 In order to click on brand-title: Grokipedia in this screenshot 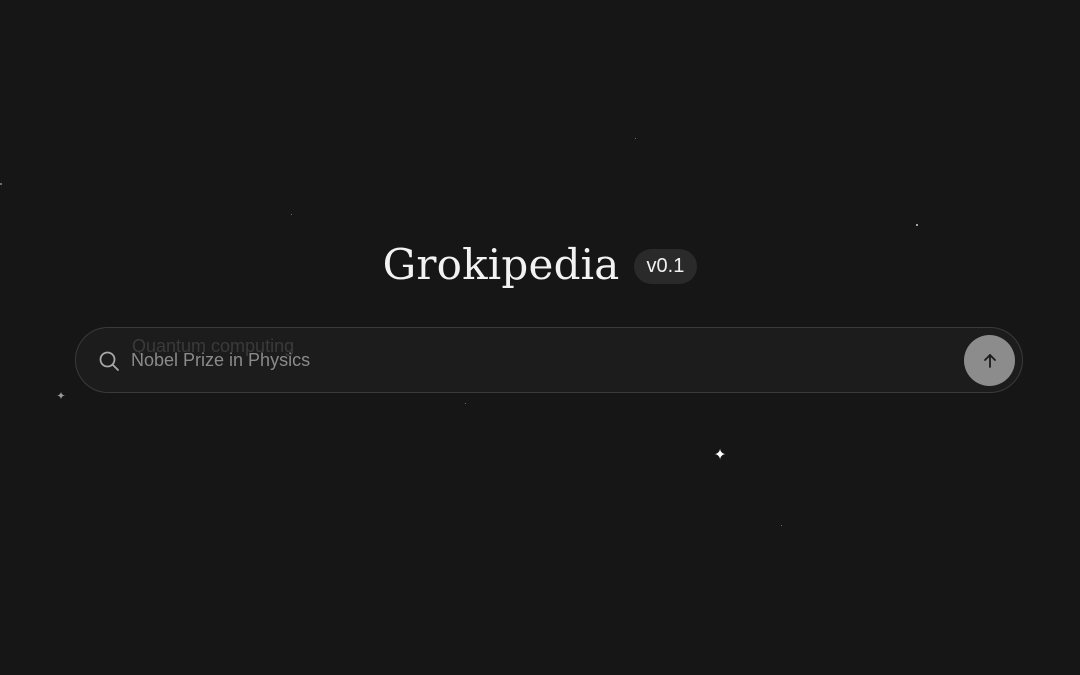, I will do `click(501, 264)`.